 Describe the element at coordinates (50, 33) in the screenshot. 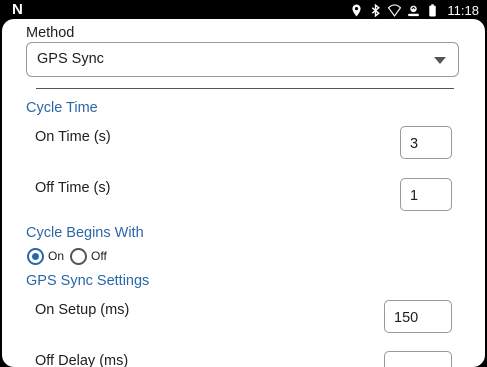

I see `method-label: Method` at that location.